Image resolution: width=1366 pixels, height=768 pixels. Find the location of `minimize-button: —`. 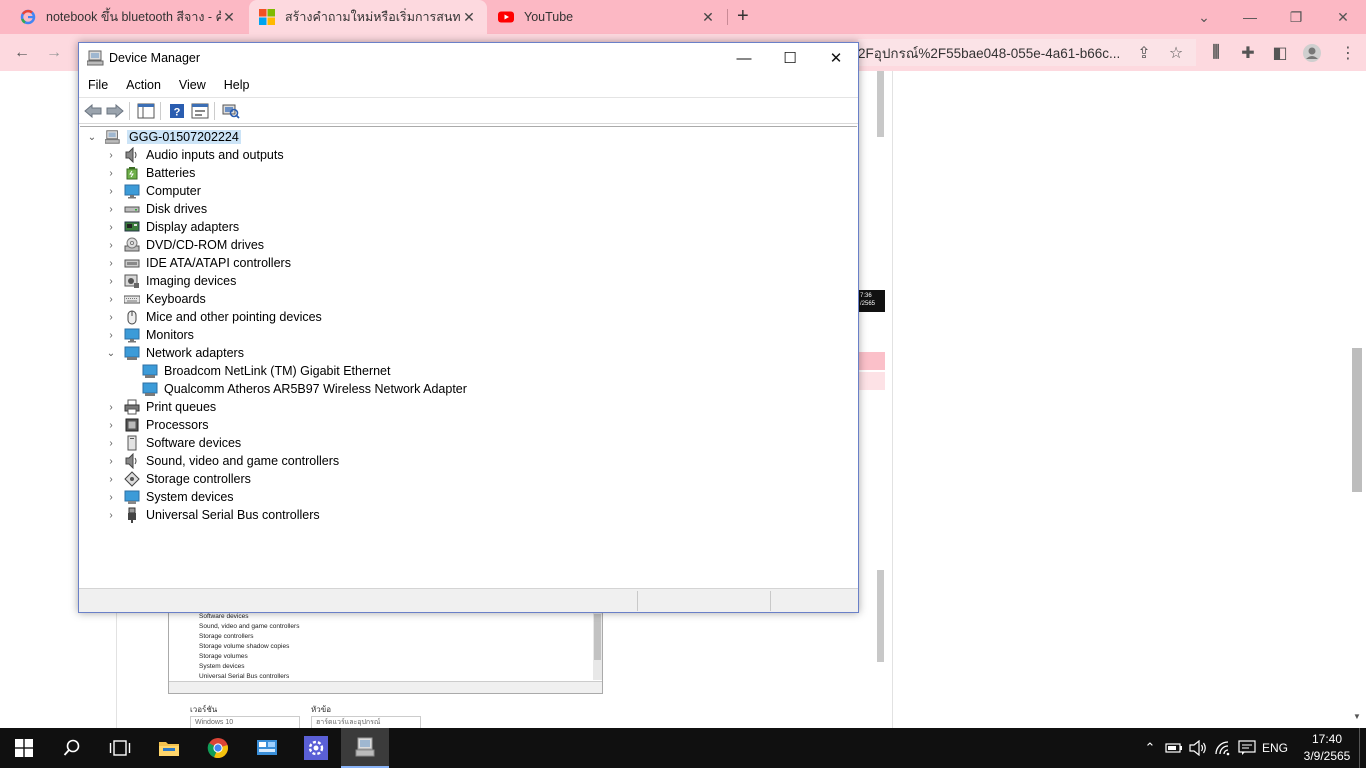

minimize-button: — is located at coordinates (744, 58).